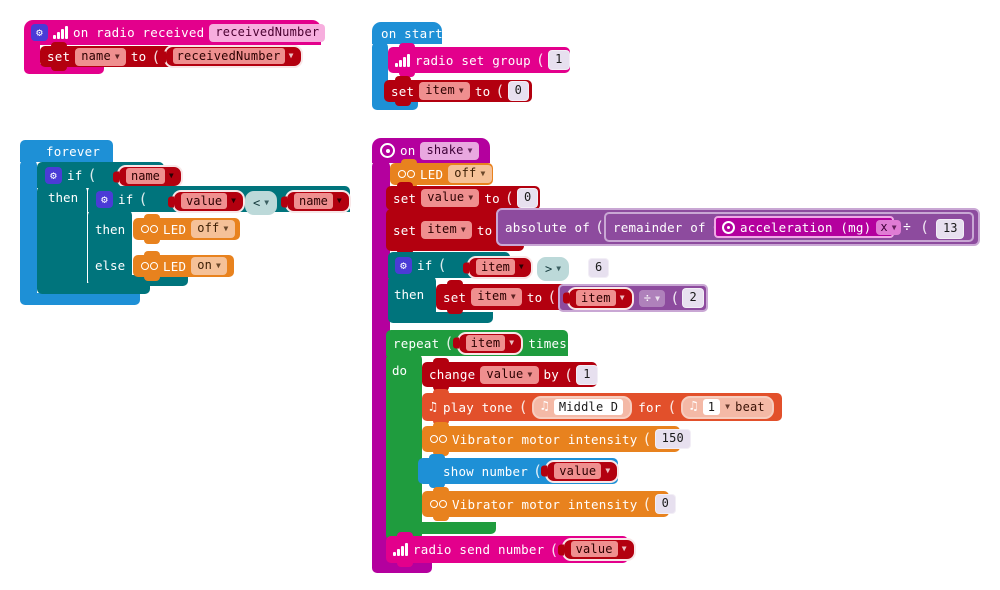 Image resolution: width=1000 pixels, height=590 pixels. What do you see at coordinates (553, 269) in the screenshot?
I see `comparison-operator-gt: > ▼` at bounding box center [553, 269].